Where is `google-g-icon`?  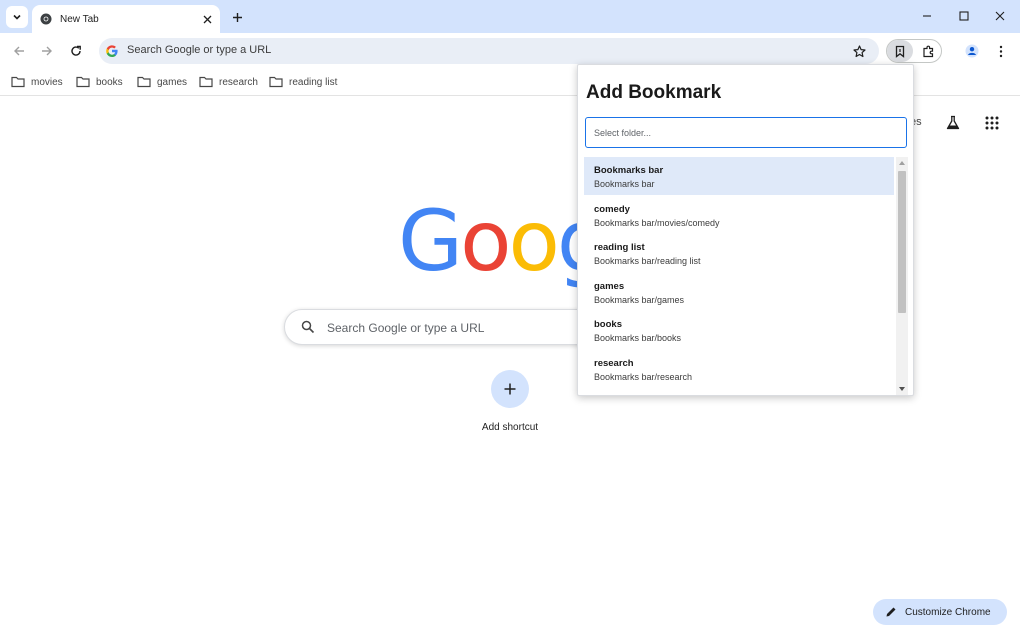
google-g-icon is located at coordinates (112, 51).